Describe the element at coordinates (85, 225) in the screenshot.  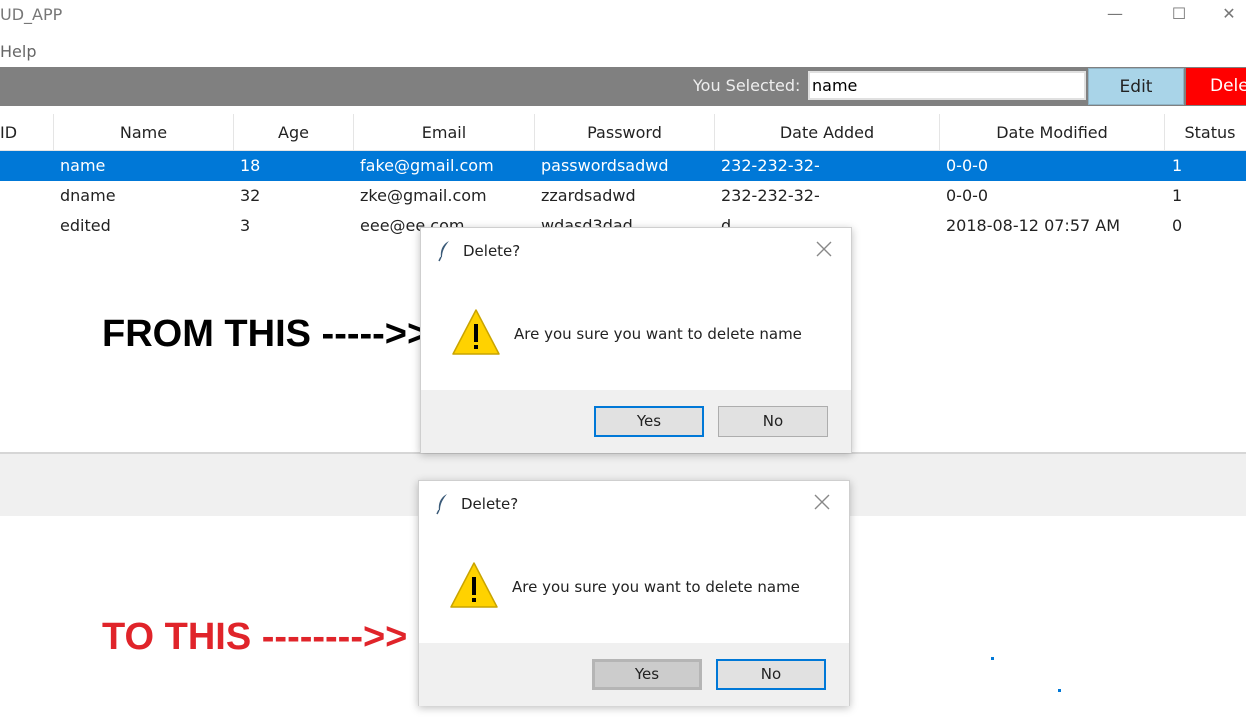
I see `cell-name: edited` at that location.